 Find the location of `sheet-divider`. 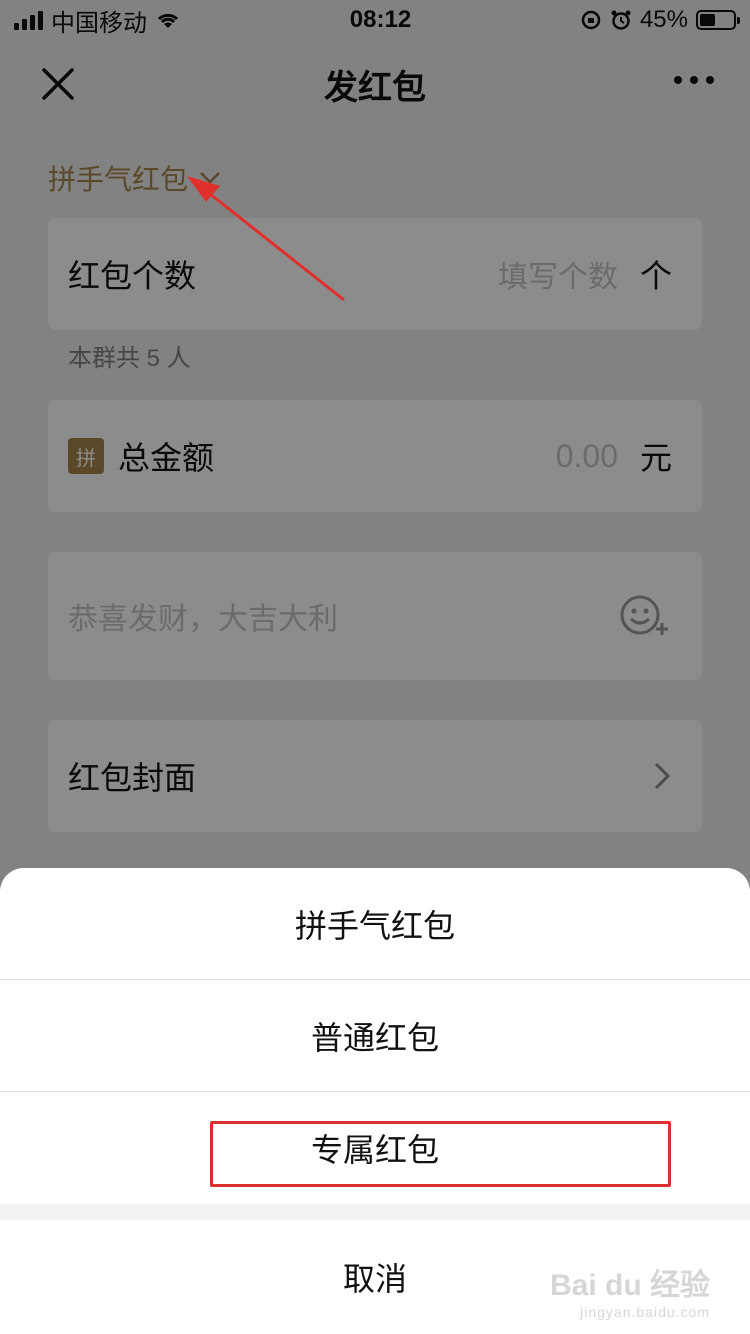

sheet-divider is located at coordinates (375, 1212).